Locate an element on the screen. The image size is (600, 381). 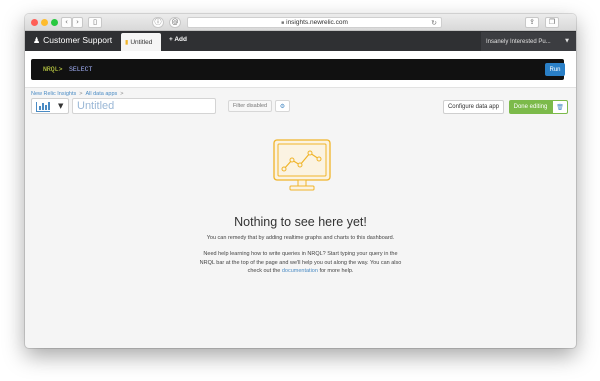
documentation-link: documentation is located at coordinates (300, 271).